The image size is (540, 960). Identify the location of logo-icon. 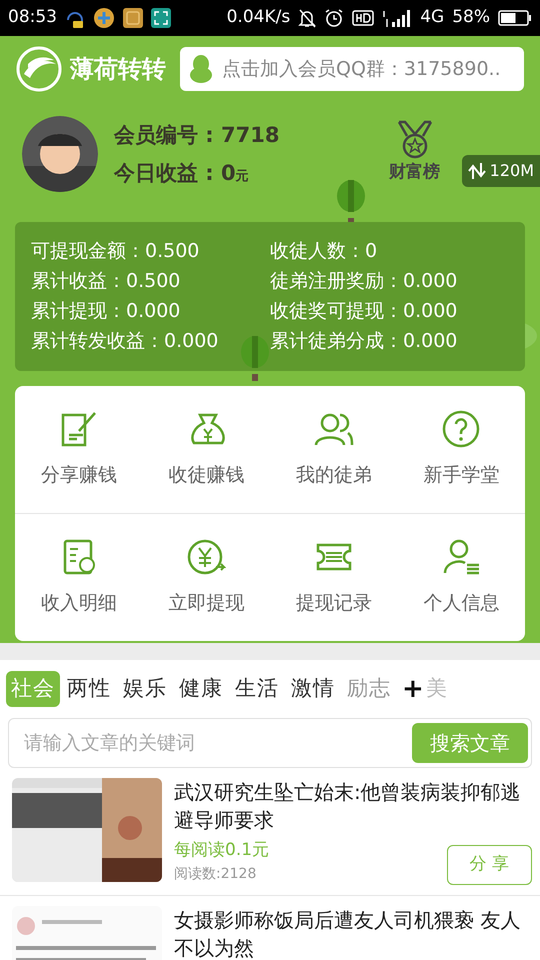
(39, 69).